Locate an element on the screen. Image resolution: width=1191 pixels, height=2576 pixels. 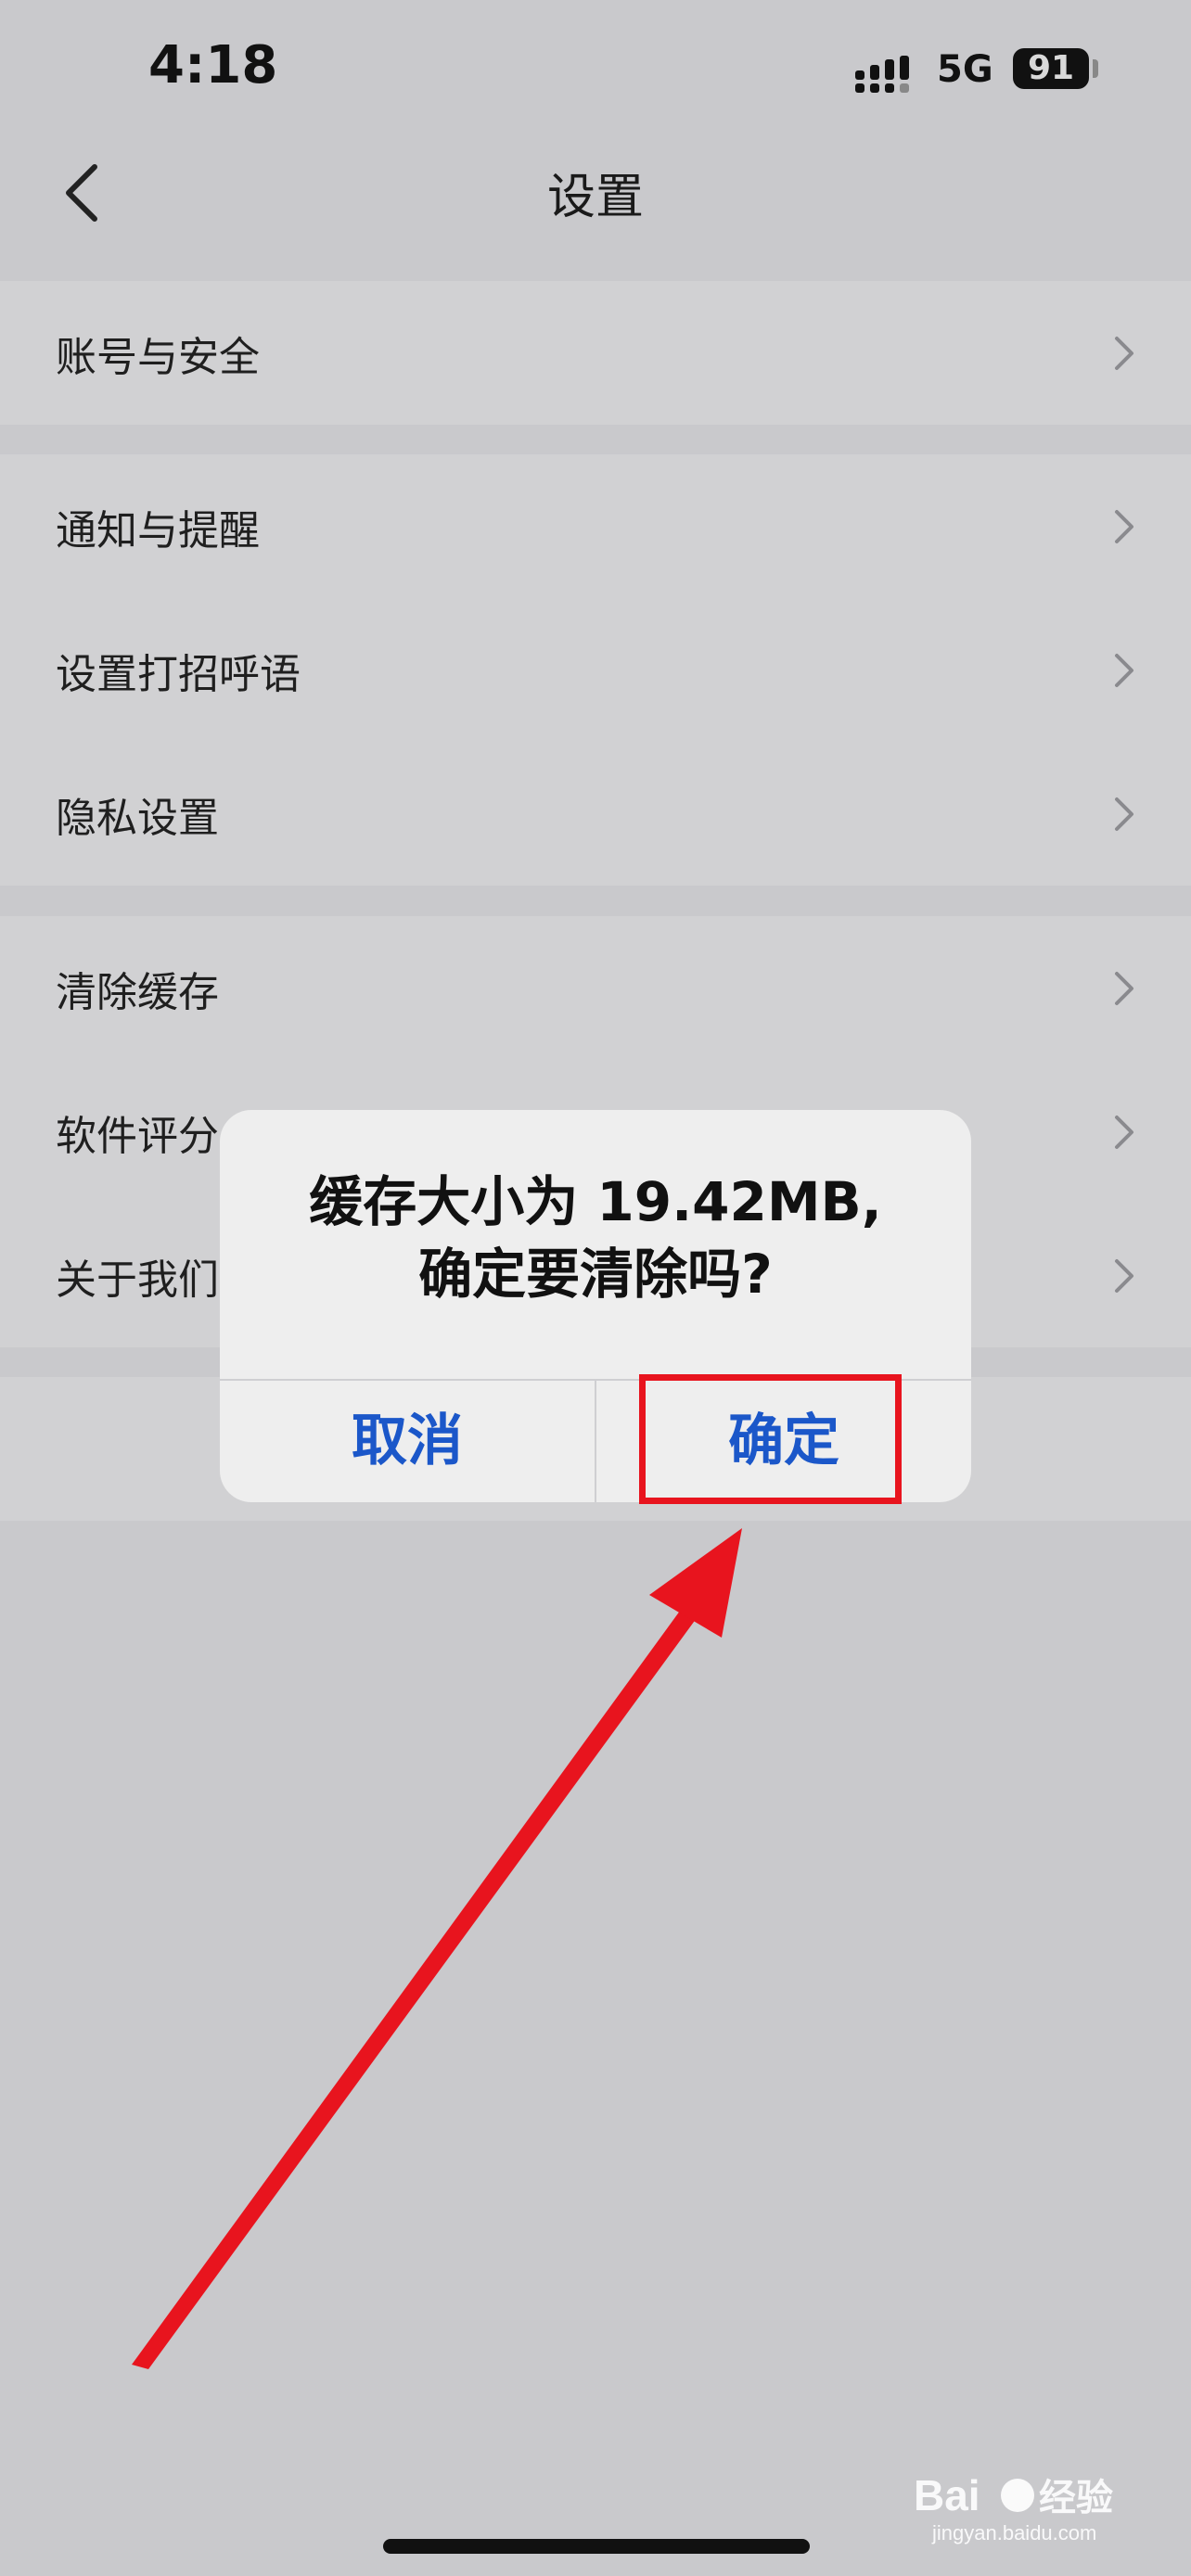
settings-item-label: 账号与安全 is located at coordinates (158, 357).